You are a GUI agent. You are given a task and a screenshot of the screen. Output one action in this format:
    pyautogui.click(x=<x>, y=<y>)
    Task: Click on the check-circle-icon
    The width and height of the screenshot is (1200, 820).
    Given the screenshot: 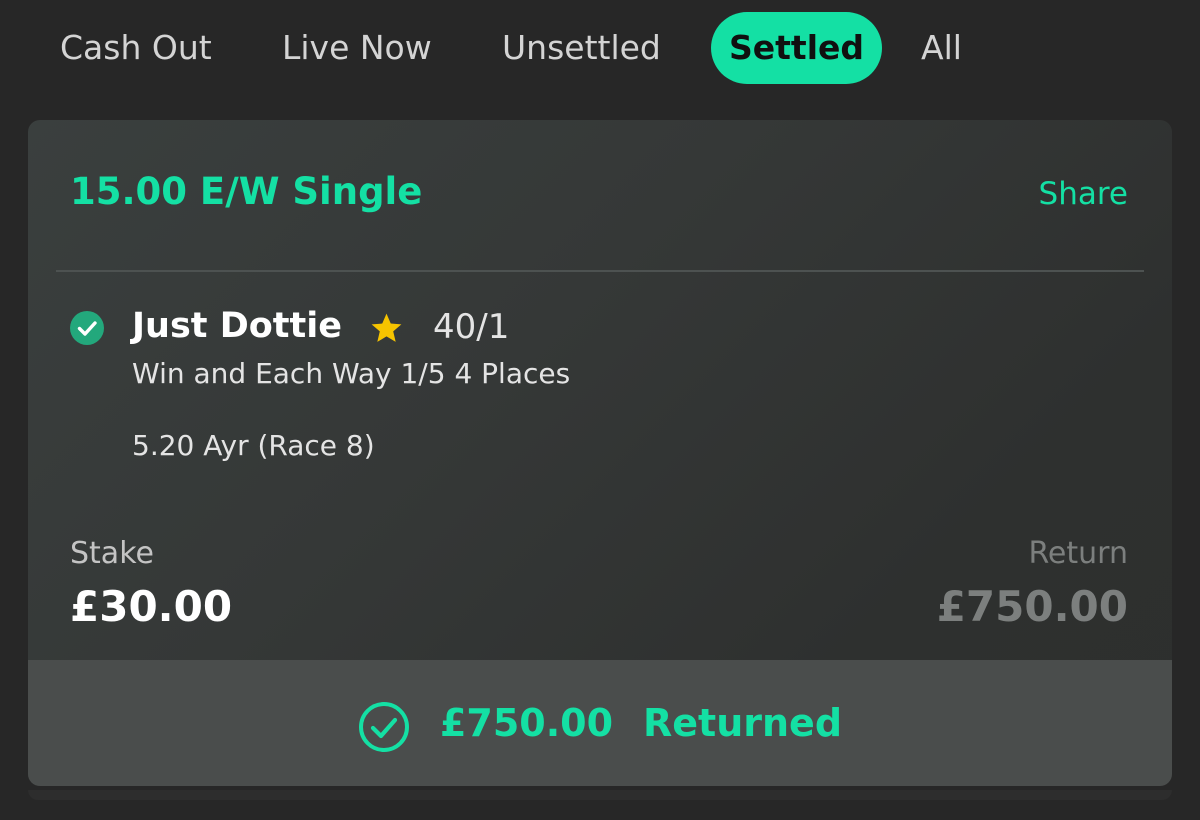 What is the action you would take?
    pyautogui.click(x=87, y=328)
    